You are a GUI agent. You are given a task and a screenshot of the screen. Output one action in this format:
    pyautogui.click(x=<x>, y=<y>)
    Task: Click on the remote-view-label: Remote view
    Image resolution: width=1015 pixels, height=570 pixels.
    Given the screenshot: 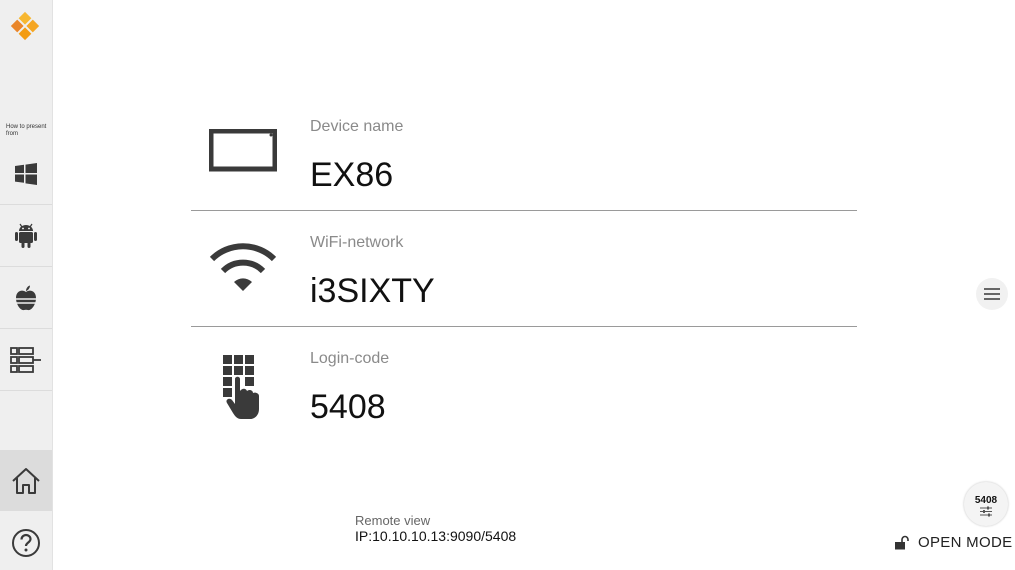 What is the action you would take?
    pyautogui.click(x=393, y=520)
    